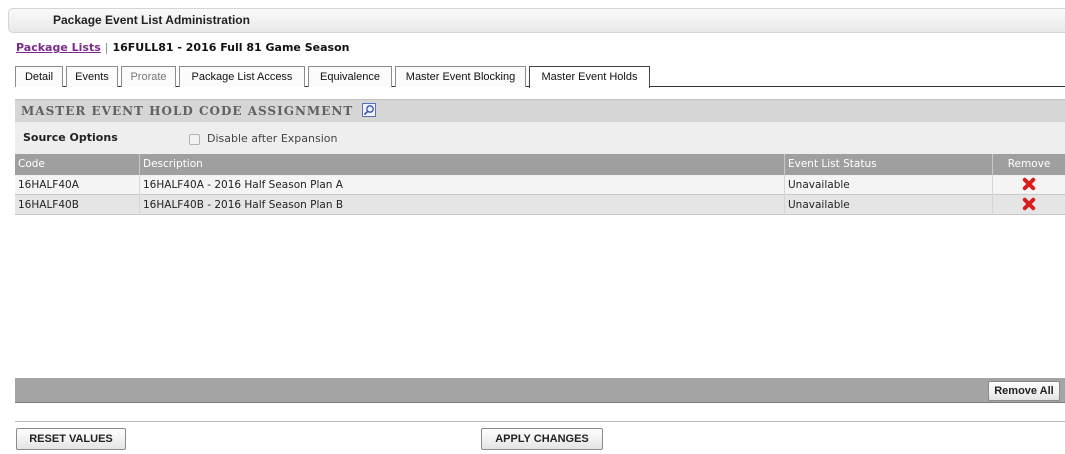 The image size is (1065, 454). Describe the element at coordinates (540, 421) in the screenshot. I see `divider` at that location.